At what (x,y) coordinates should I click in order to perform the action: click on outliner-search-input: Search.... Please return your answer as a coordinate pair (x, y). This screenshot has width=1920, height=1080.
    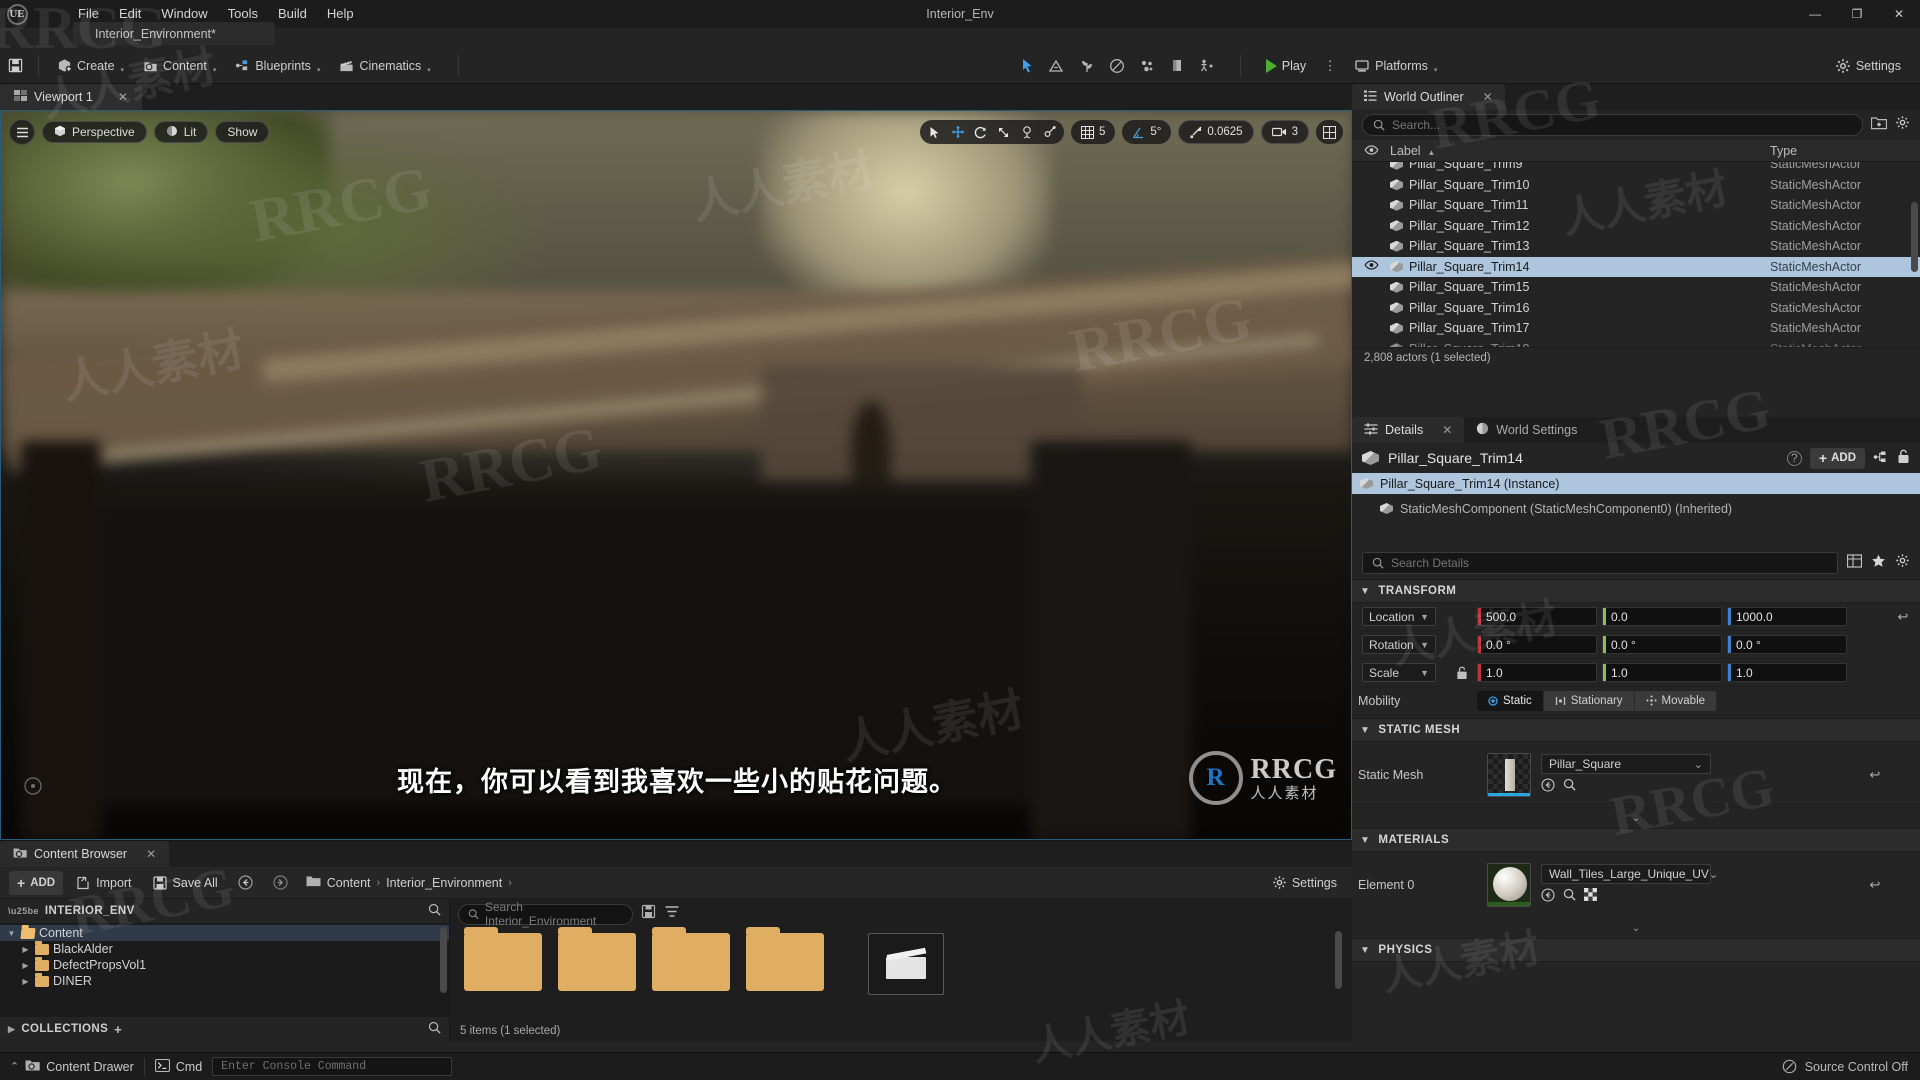
    Looking at the image, I should click on (1612, 125).